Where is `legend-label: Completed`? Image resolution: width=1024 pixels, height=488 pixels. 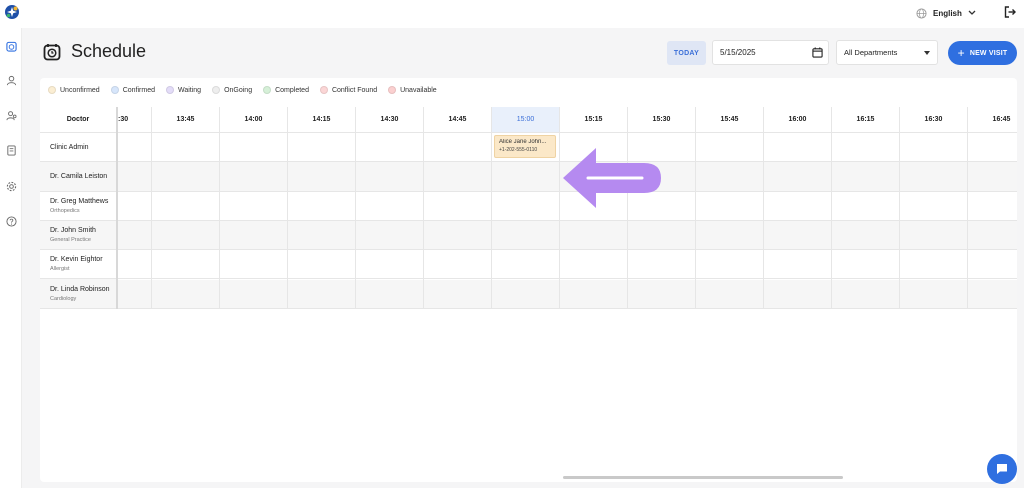
legend-label: Completed is located at coordinates (292, 90).